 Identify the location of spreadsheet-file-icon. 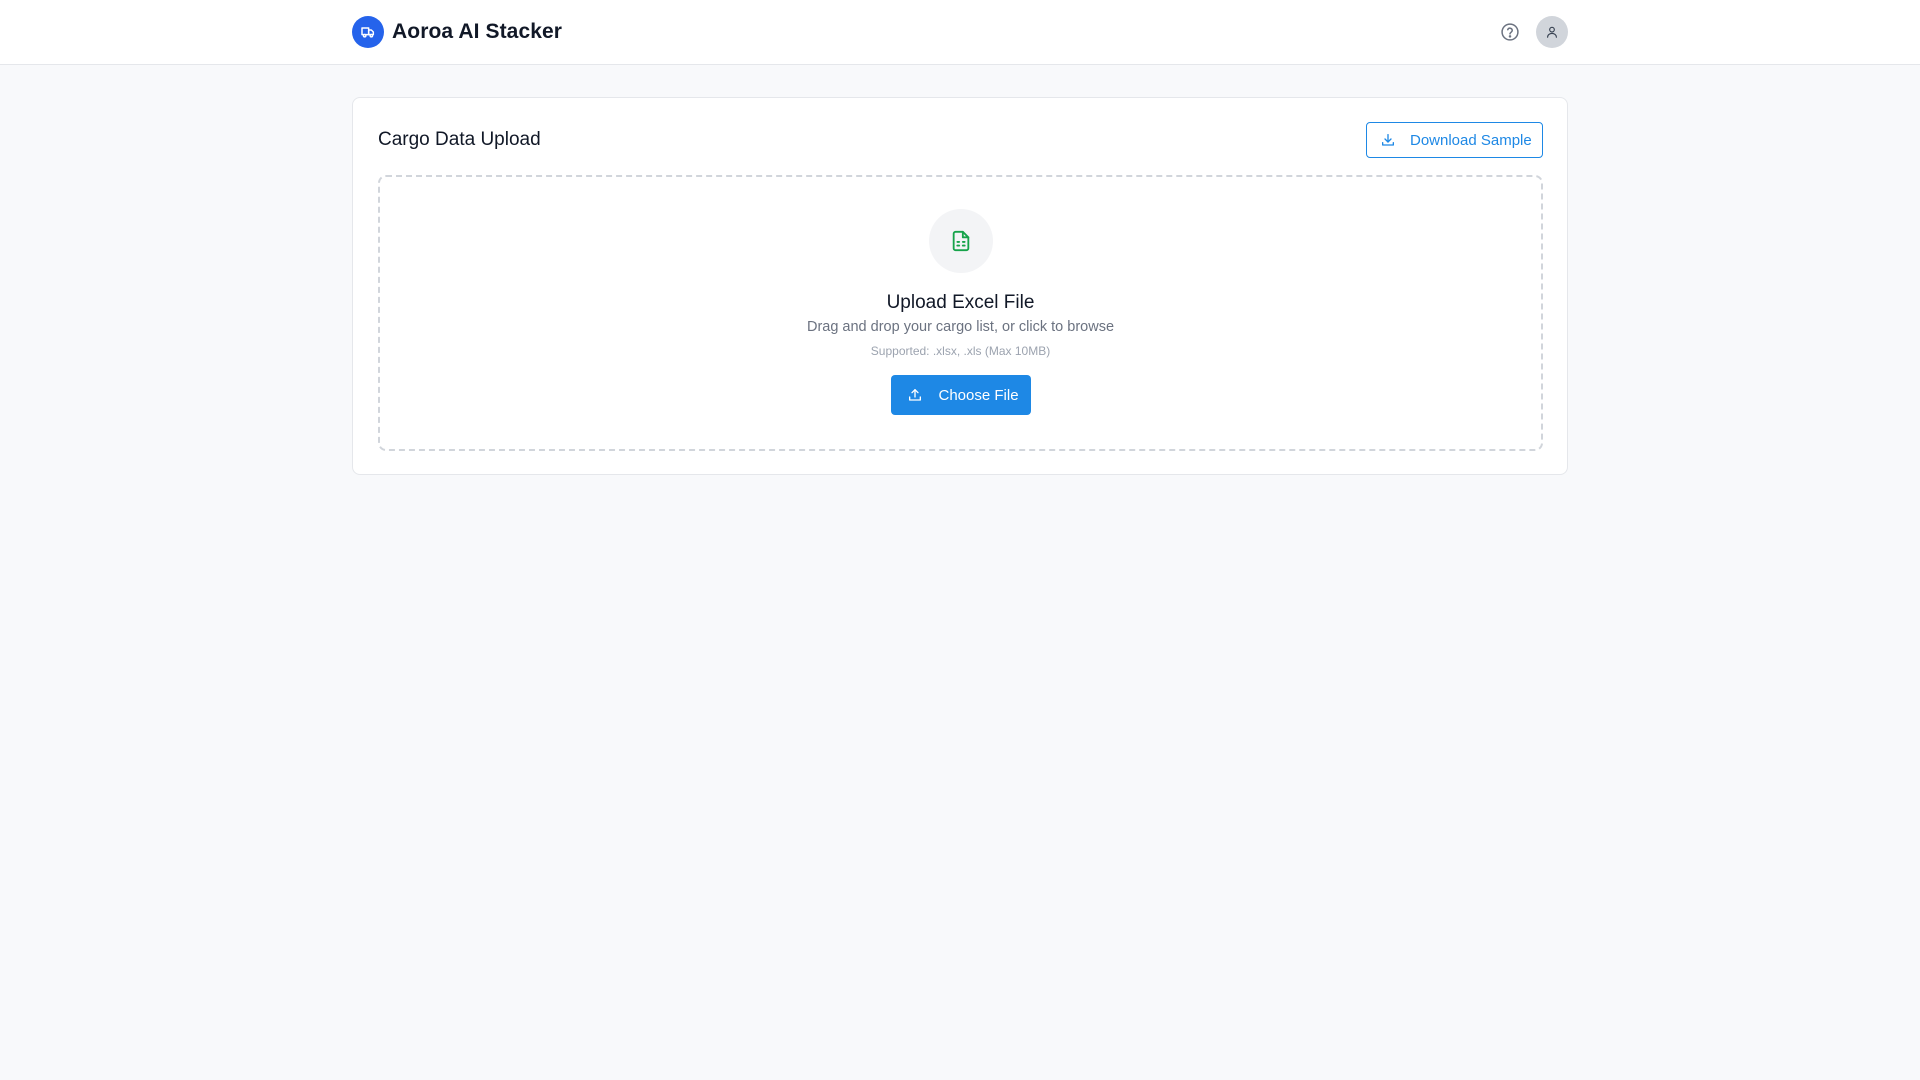
(960, 241).